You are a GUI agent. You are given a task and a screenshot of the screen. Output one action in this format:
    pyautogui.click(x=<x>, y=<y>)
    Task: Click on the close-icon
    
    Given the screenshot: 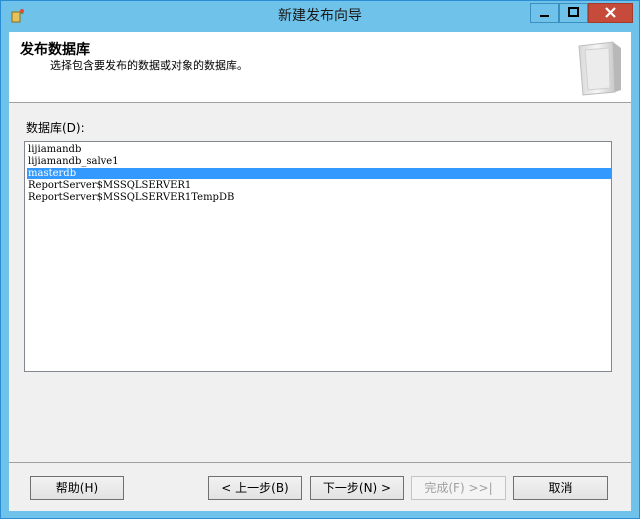 What is the action you would take?
    pyautogui.click(x=610, y=12)
    